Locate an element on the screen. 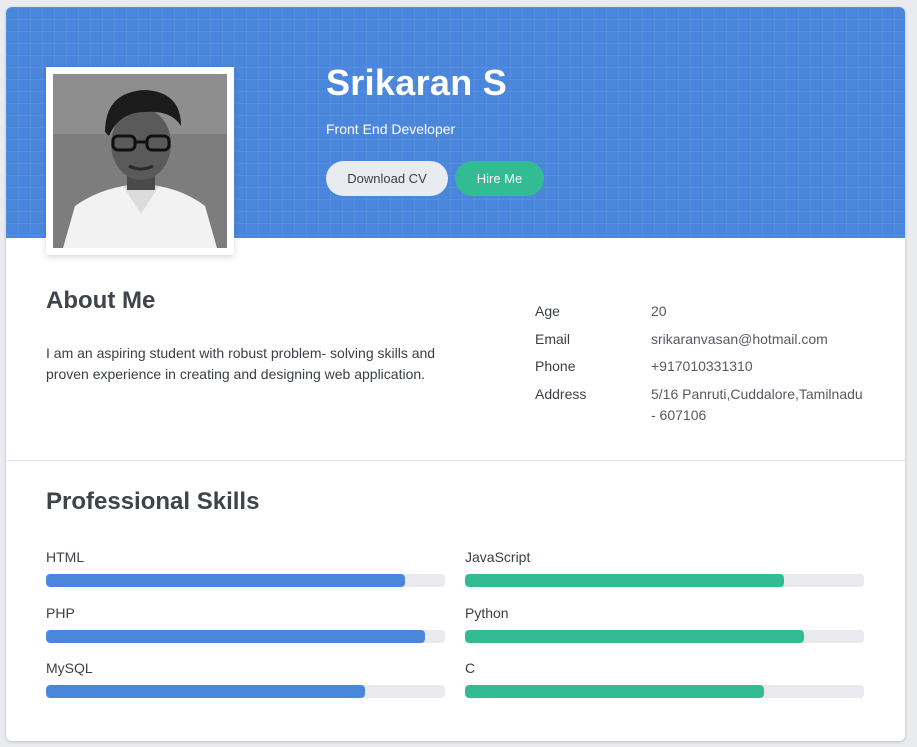  skill-item: JavaScript is located at coordinates (664, 567).